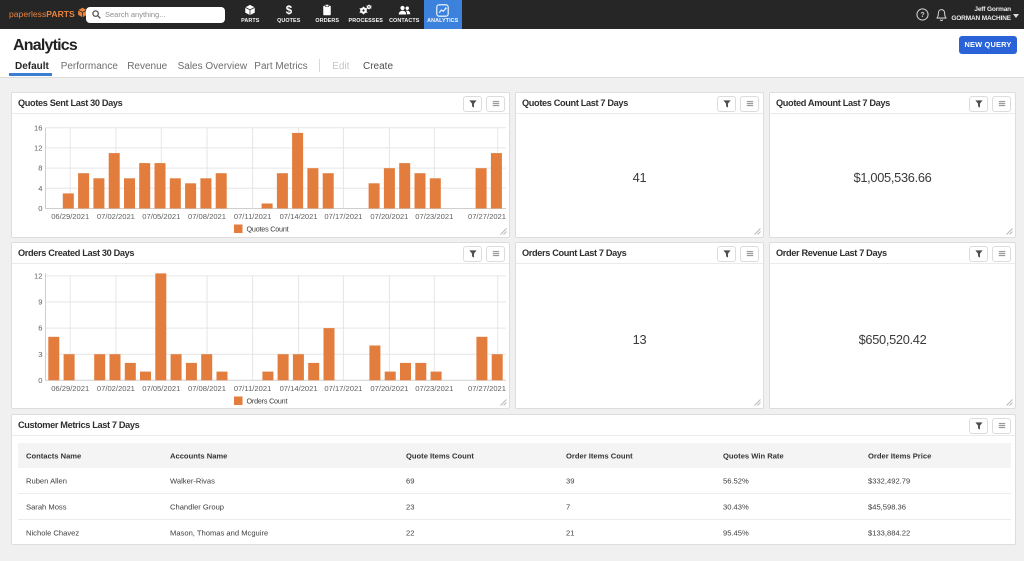 Image resolution: width=1024 pixels, height=561 pixels. What do you see at coordinates (267, 401) in the screenshot?
I see `svg-text: Orders Count` at bounding box center [267, 401].